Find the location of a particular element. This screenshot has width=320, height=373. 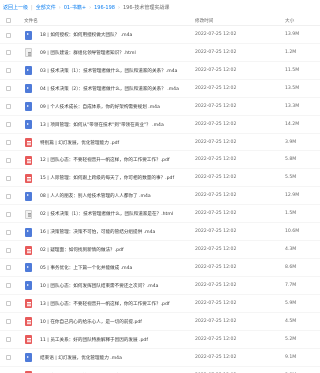

file-size: 5.9M is located at coordinates (291, 303).